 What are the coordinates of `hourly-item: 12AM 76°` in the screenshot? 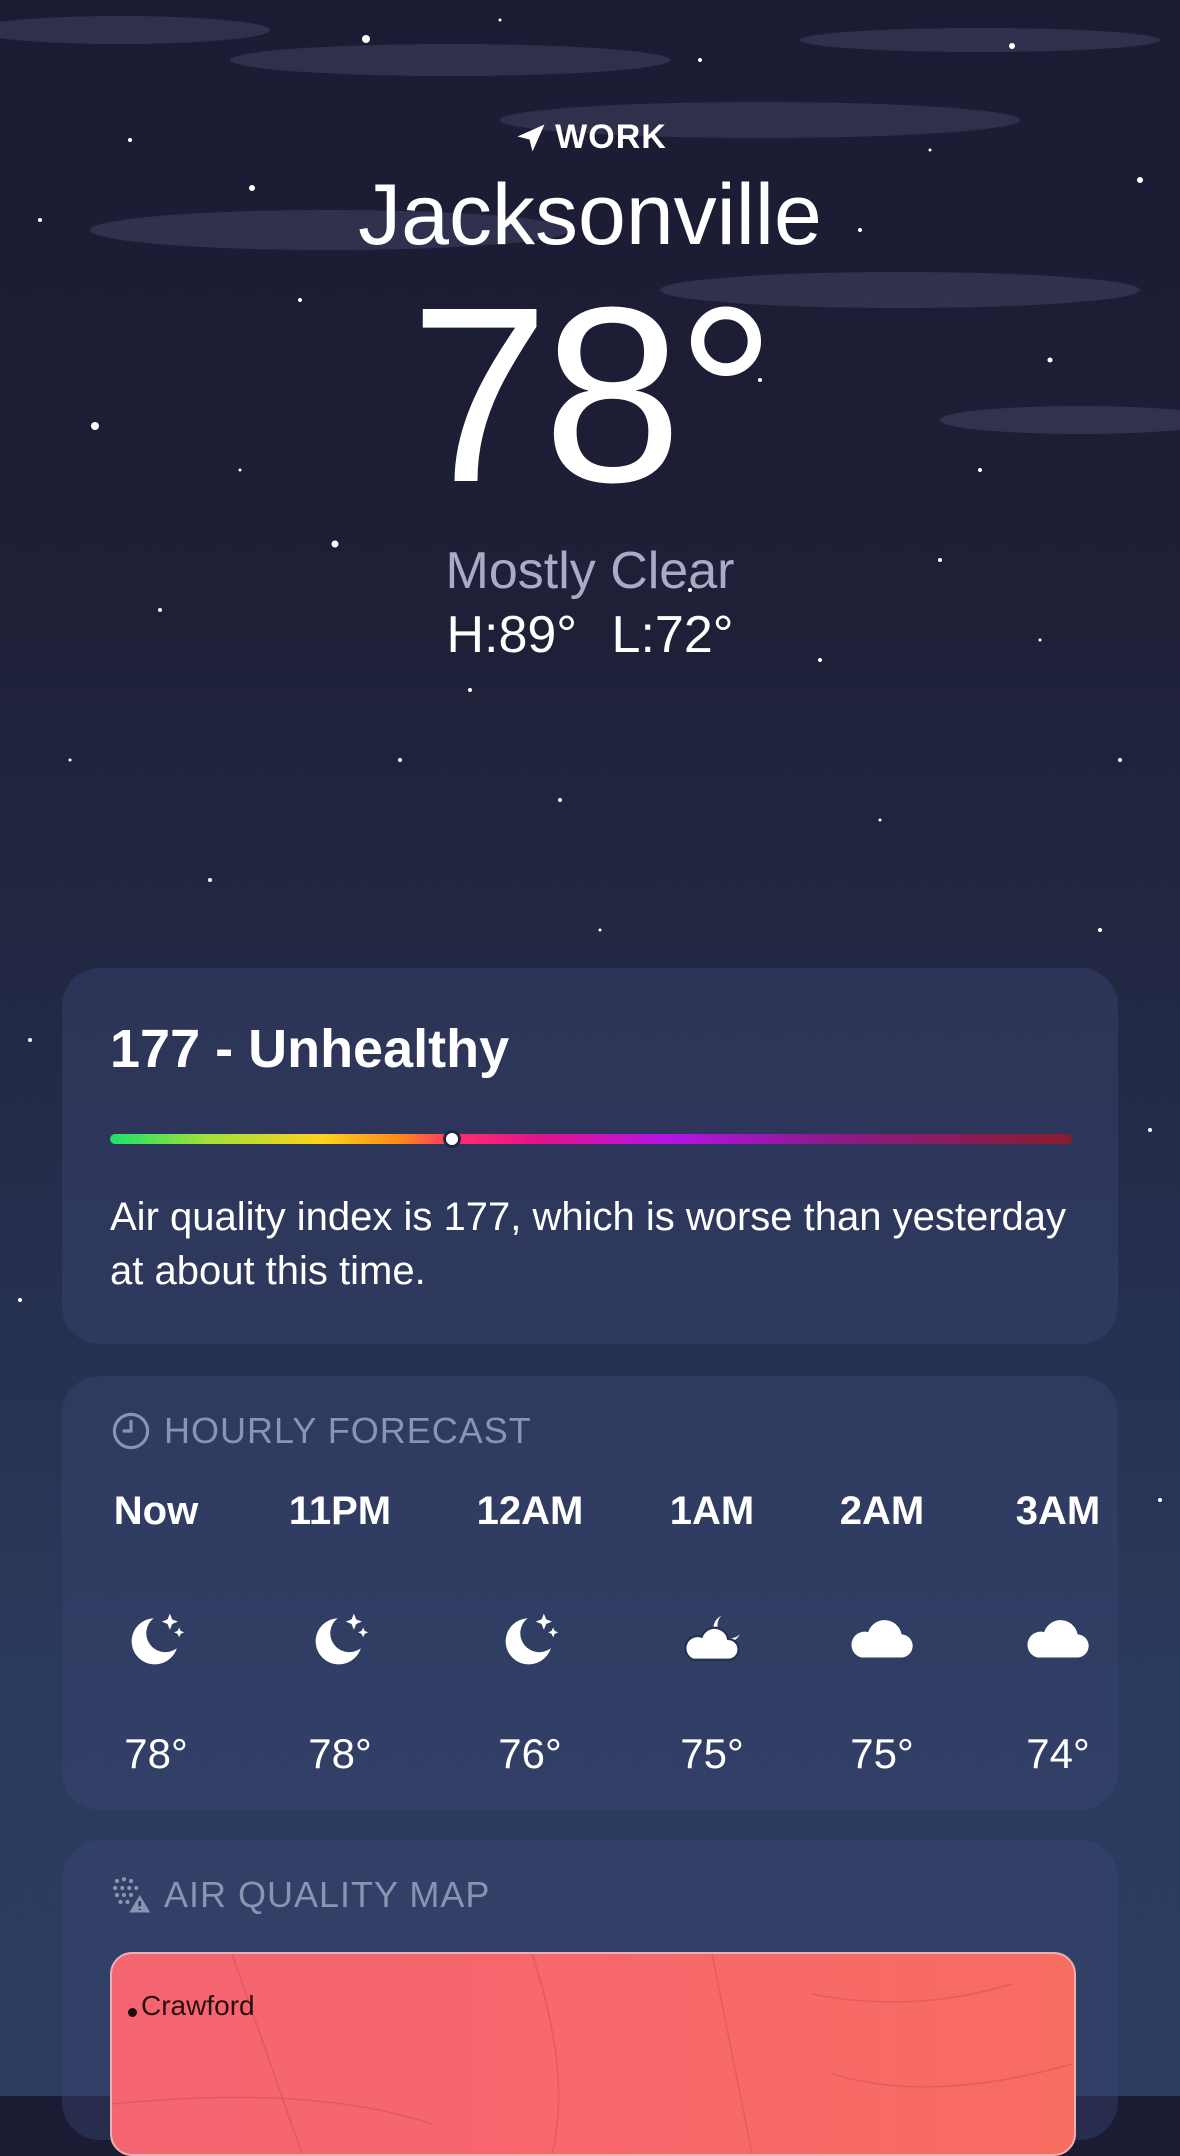 It's located at (530, 1632).